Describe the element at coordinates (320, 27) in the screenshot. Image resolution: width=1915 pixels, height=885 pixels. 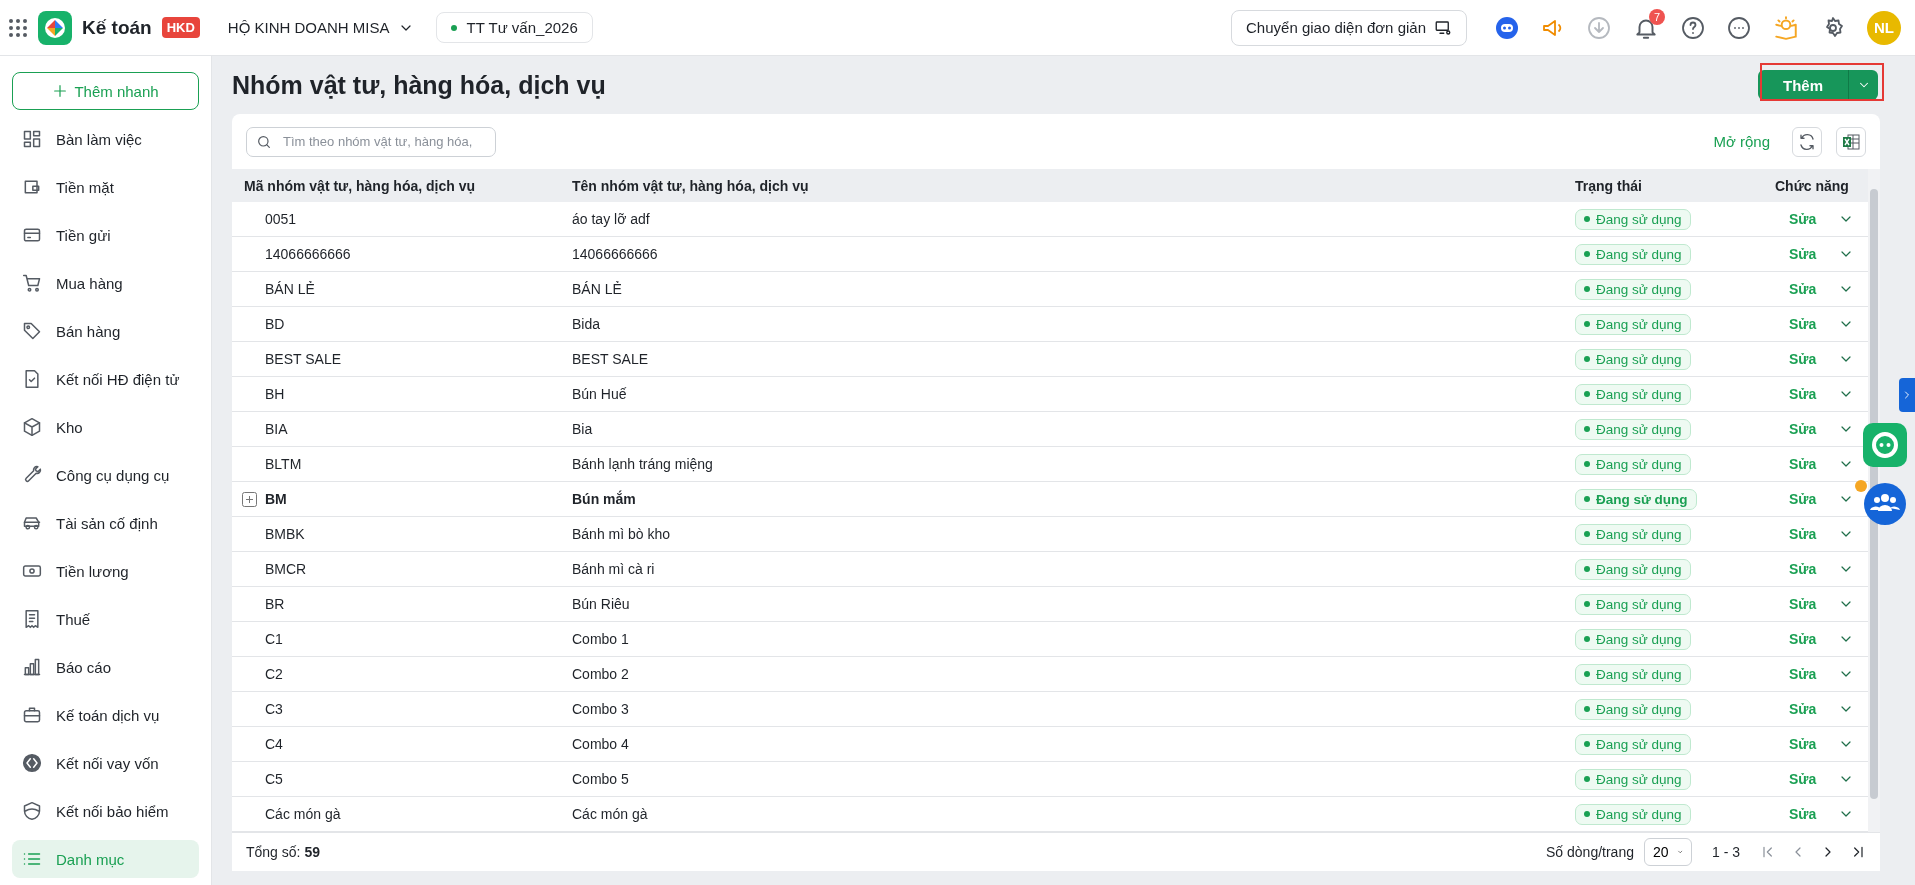
I see `company-dropdown: HỘ KINH DOANH MISA` at that location.